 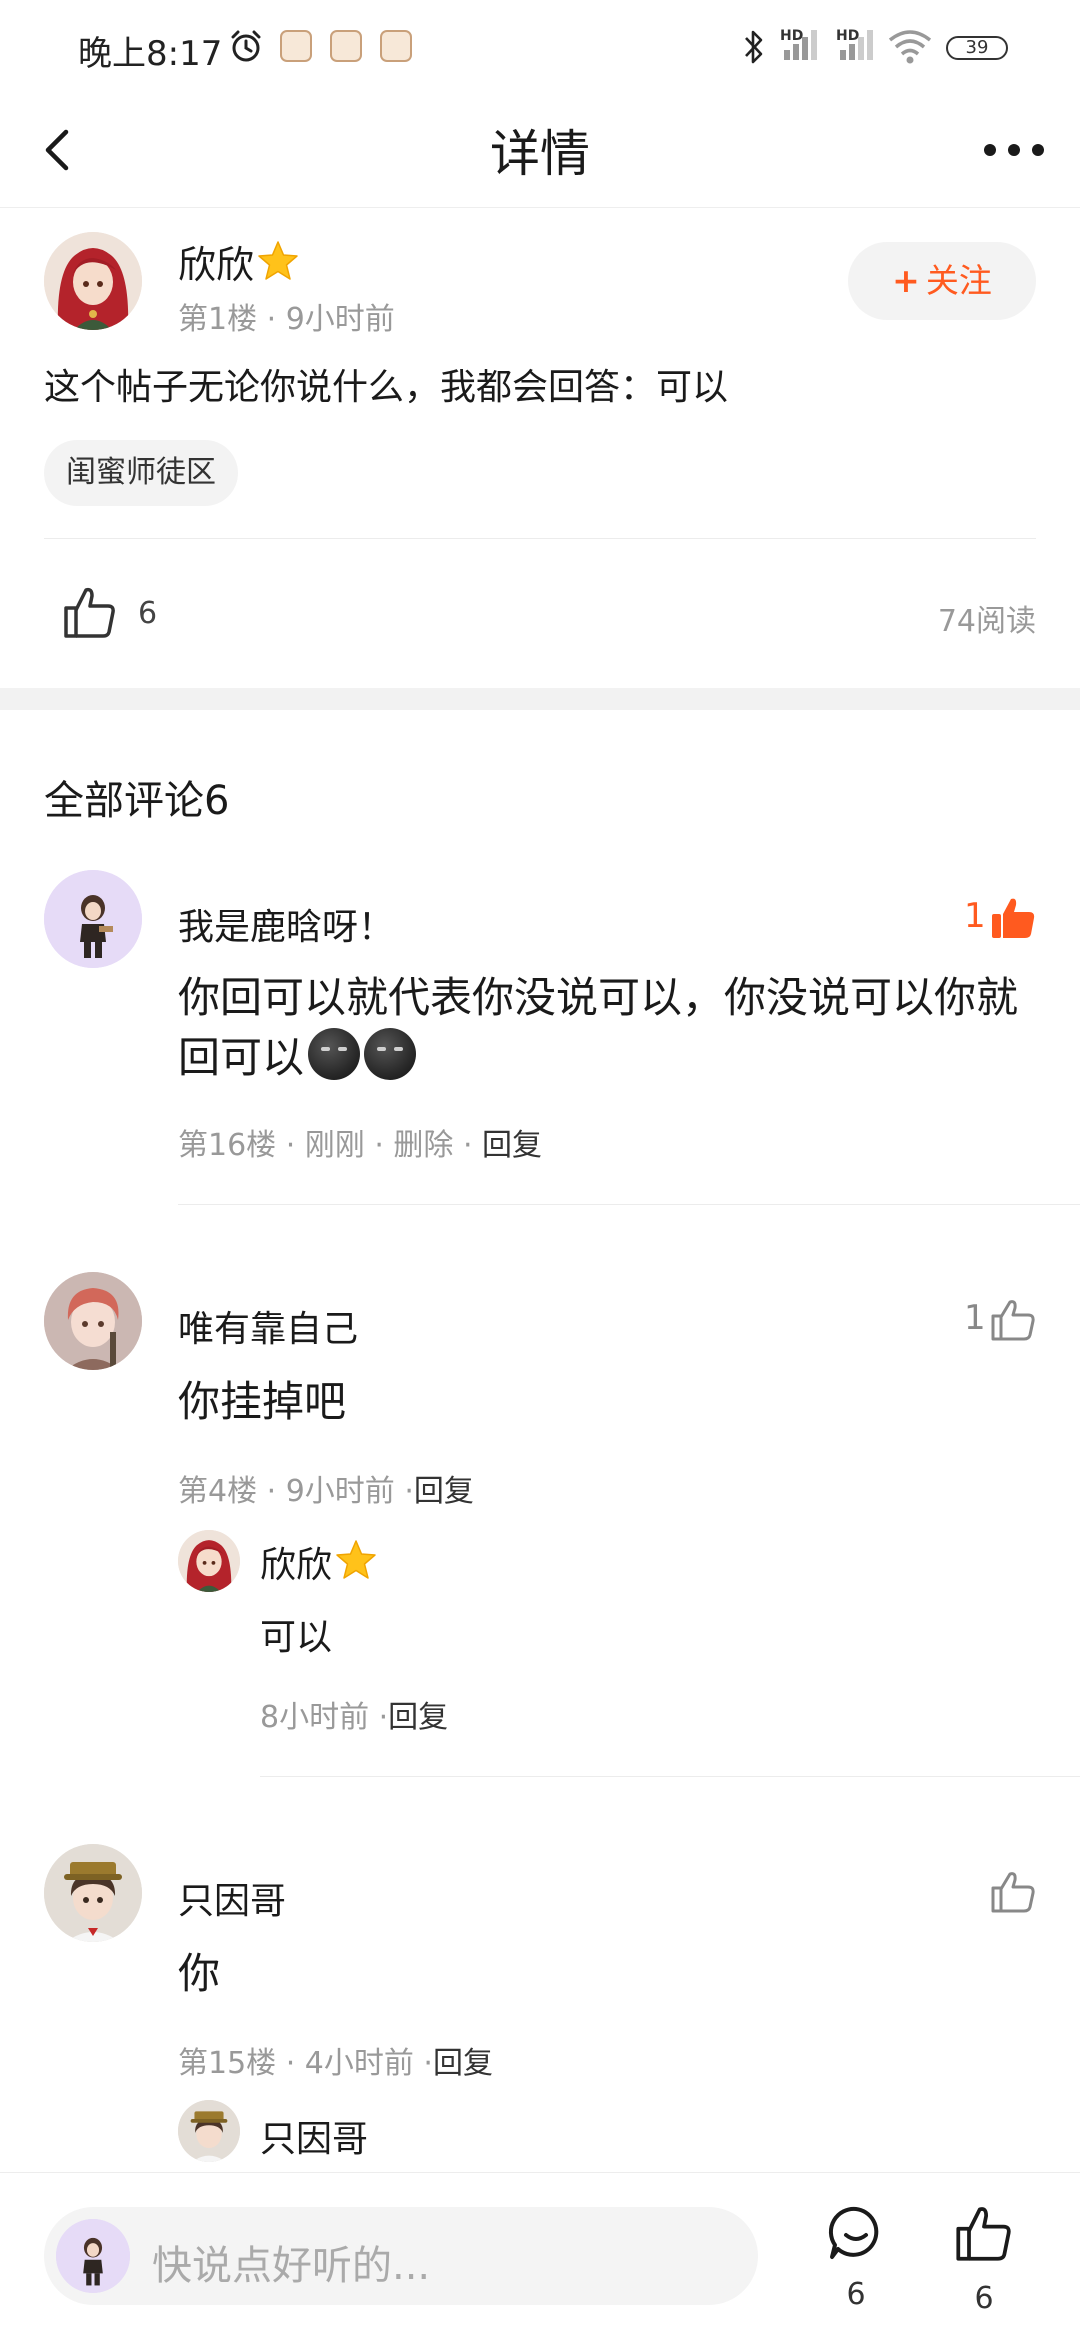 What do you see at coordinates (296, 1565) in the screenshot?
I see `reply-author-text: 欣欣` at bounding box center [296, 1565].